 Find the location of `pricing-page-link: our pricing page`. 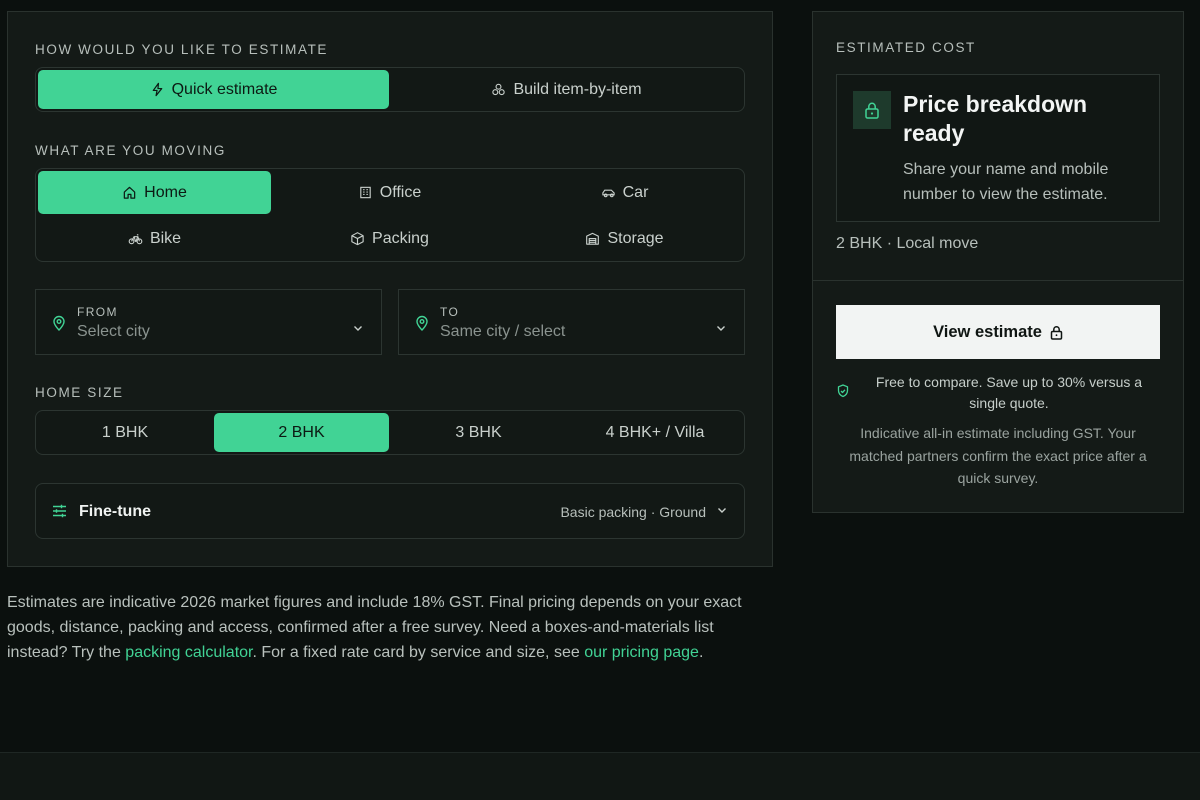

pricing-page-link: our pricing page is located at coordinates (641, 652).